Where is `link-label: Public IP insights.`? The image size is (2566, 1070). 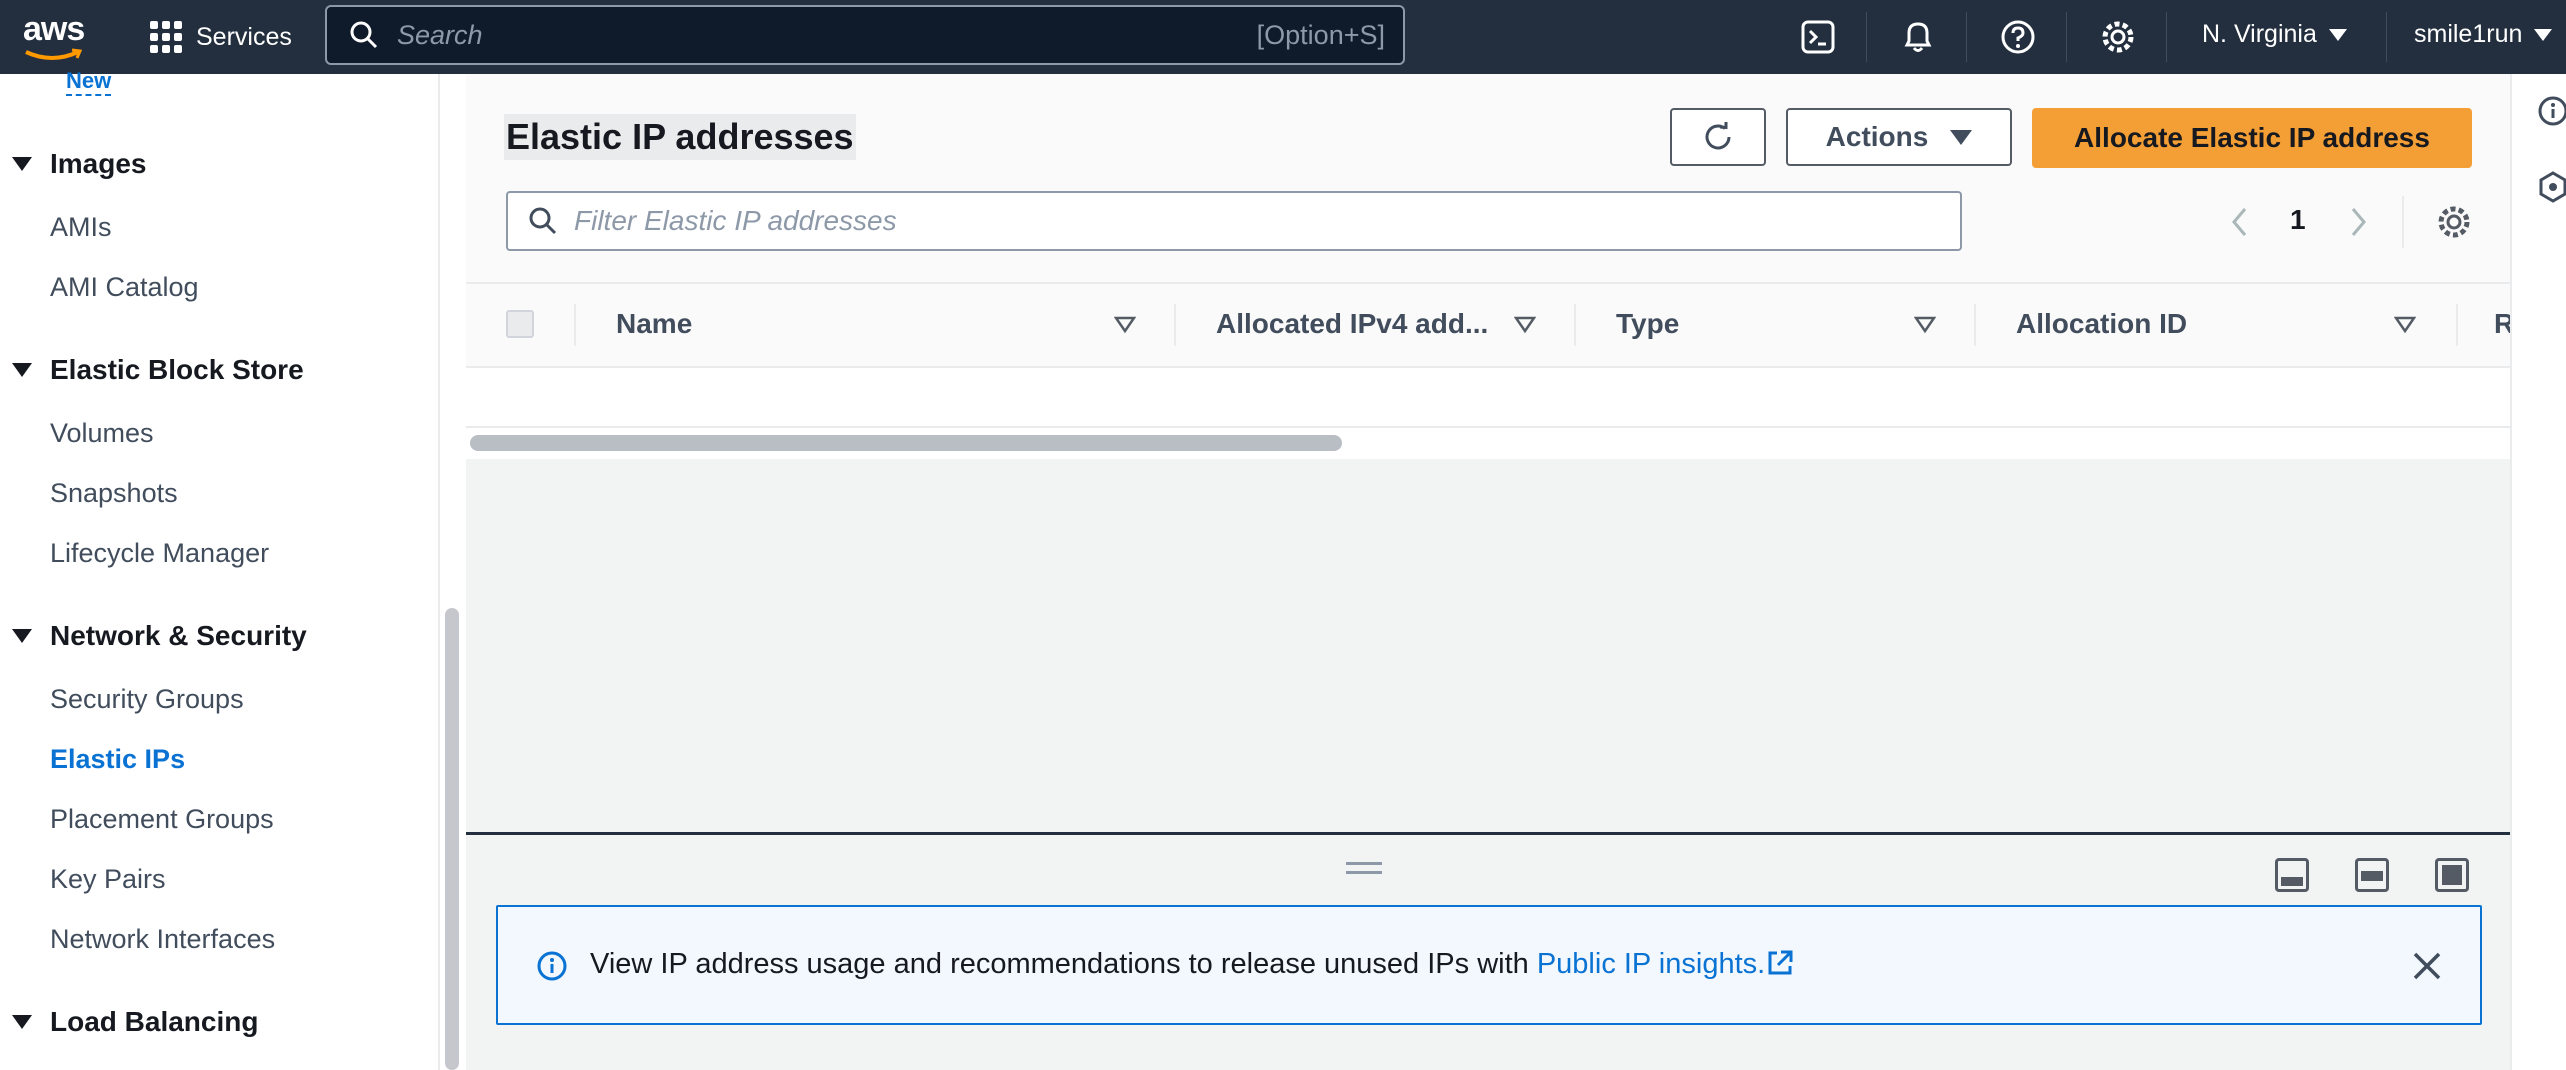
link-label: Public IP insights. is located at coordinates (1651, 964).